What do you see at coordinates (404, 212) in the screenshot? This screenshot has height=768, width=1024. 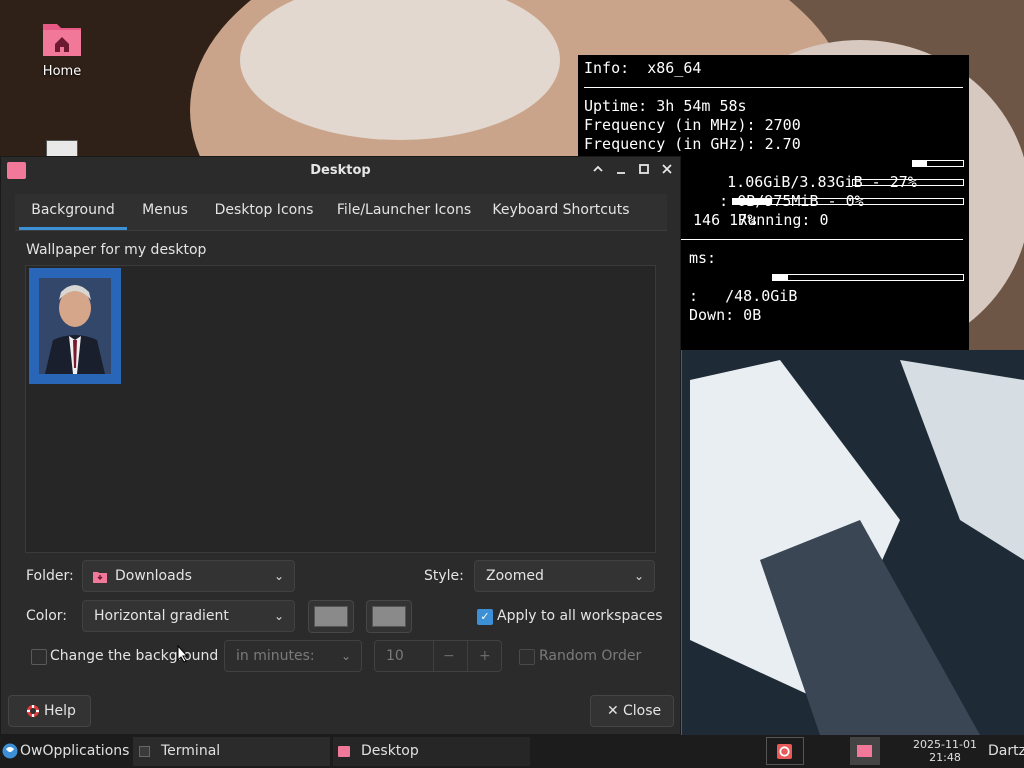 I see `tab-file-launcher-icons: File/Launcher Icons` at bounding box center [404, 212].